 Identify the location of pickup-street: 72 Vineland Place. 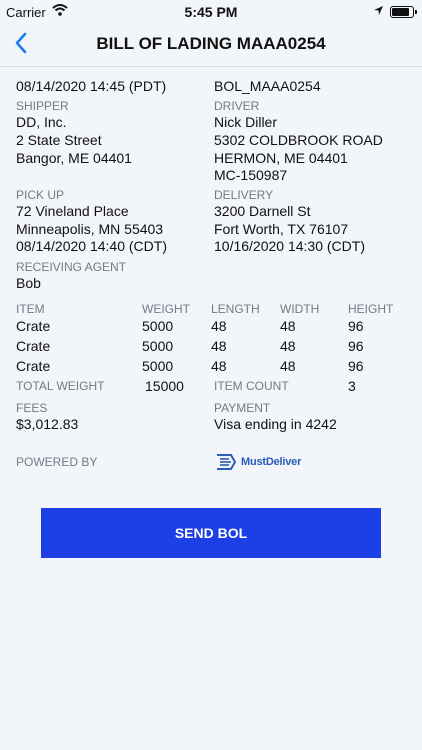
(72, 211).